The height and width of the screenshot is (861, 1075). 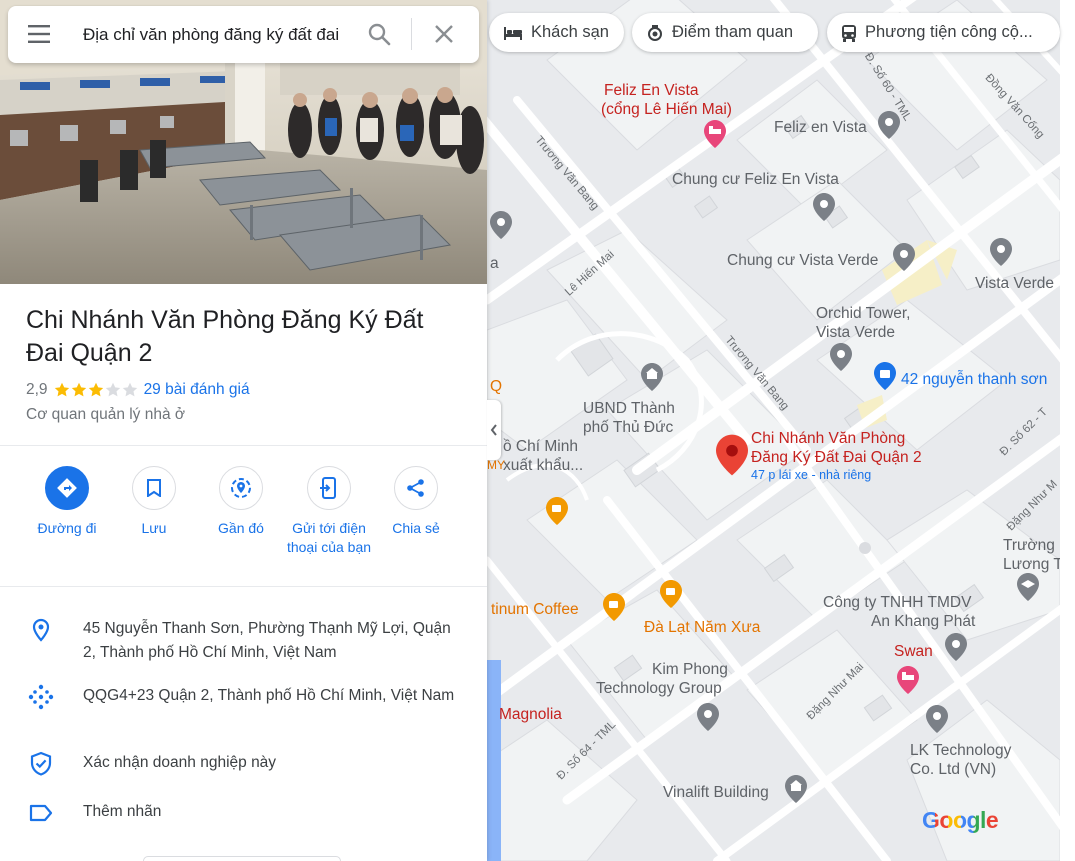 What do you see at coordinates (197, 390) in the screenshot?
I see `reviews-link: 29 bài đánh giá` at bounding box center [197, 390].